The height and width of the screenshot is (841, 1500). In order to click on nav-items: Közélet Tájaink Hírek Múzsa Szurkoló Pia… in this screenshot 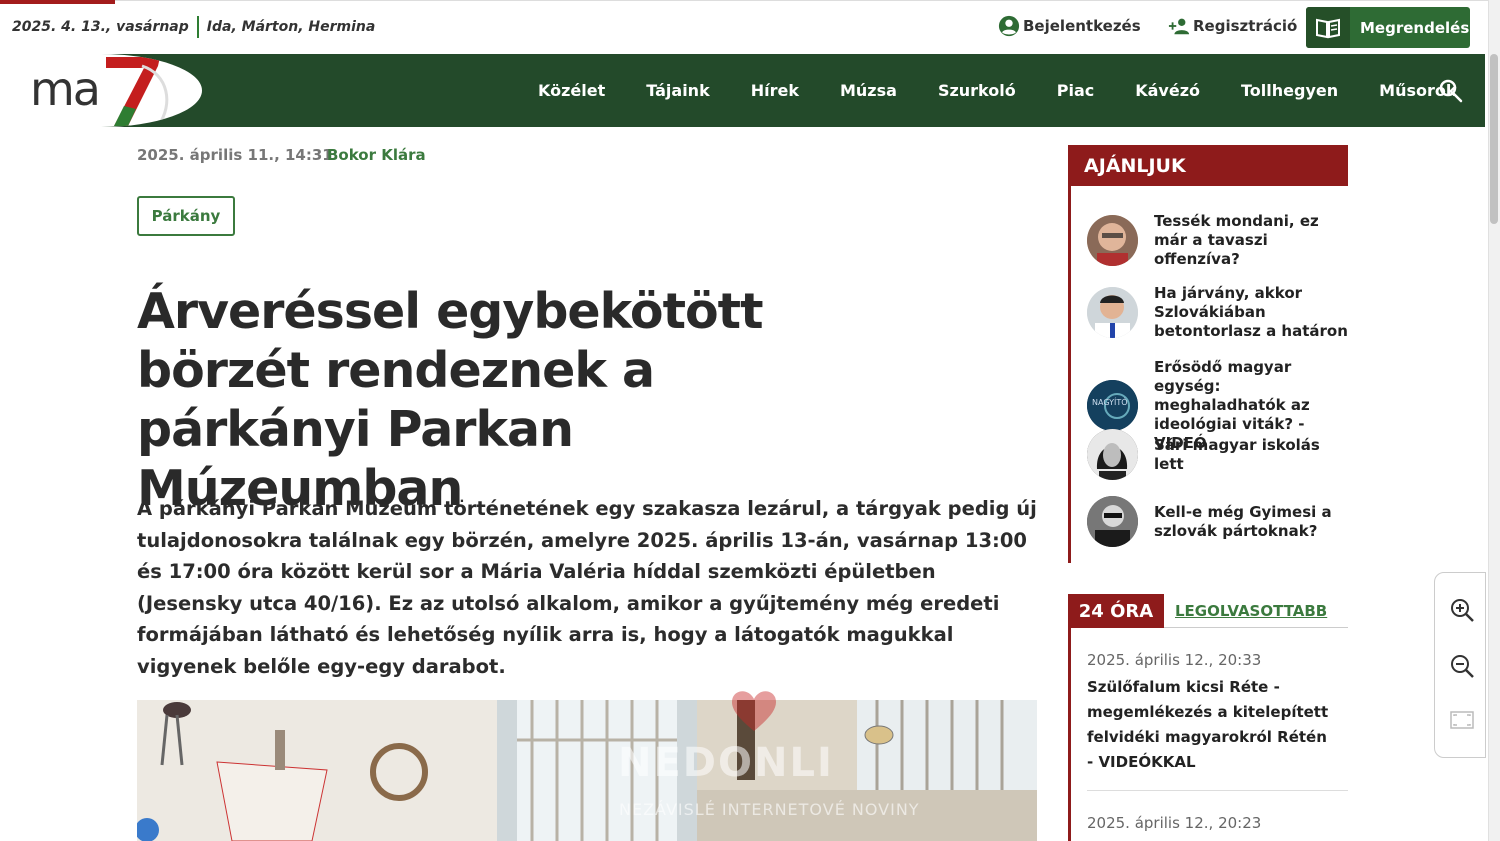, I will do `click(1018, 90)`.